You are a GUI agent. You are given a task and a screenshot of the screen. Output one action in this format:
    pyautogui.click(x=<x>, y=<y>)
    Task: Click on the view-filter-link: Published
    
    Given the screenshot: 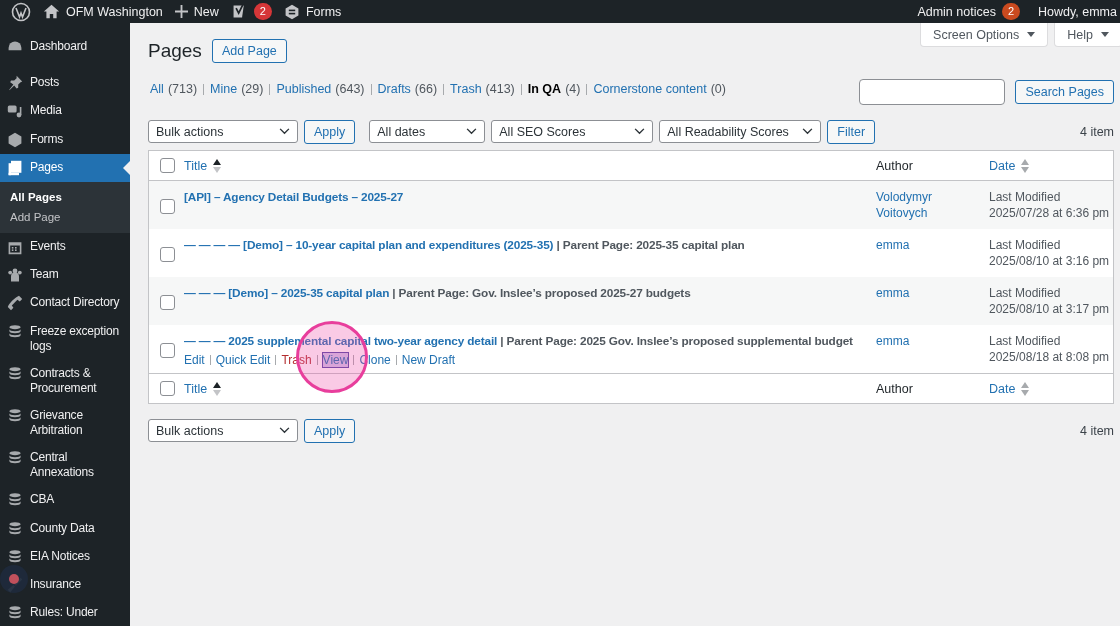 What is the action you would take?
    pyautogui.click(x=304, y=89)
    